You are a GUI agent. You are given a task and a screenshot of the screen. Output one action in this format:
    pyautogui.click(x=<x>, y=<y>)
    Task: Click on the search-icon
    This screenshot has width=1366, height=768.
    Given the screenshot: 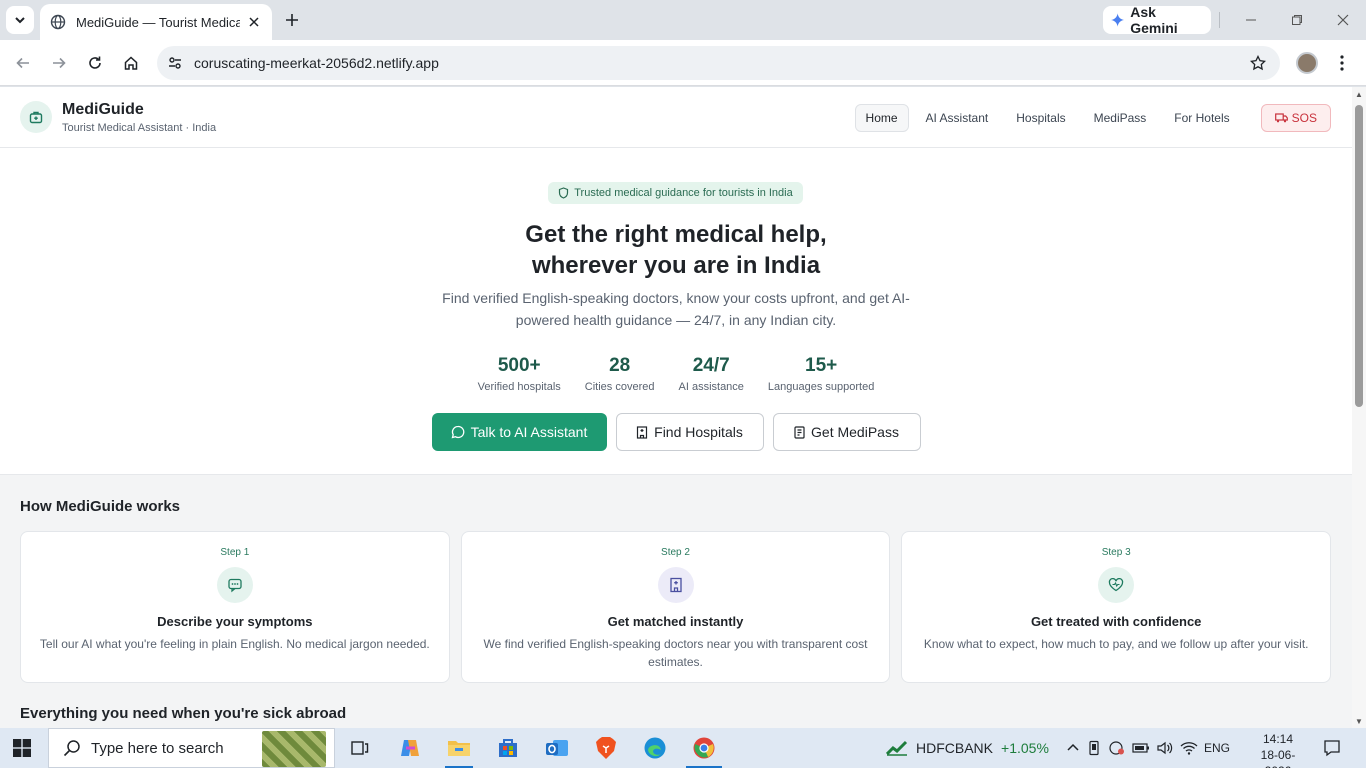 What is the action you would take?
    pyautogui.click(x=71, y=748)
    